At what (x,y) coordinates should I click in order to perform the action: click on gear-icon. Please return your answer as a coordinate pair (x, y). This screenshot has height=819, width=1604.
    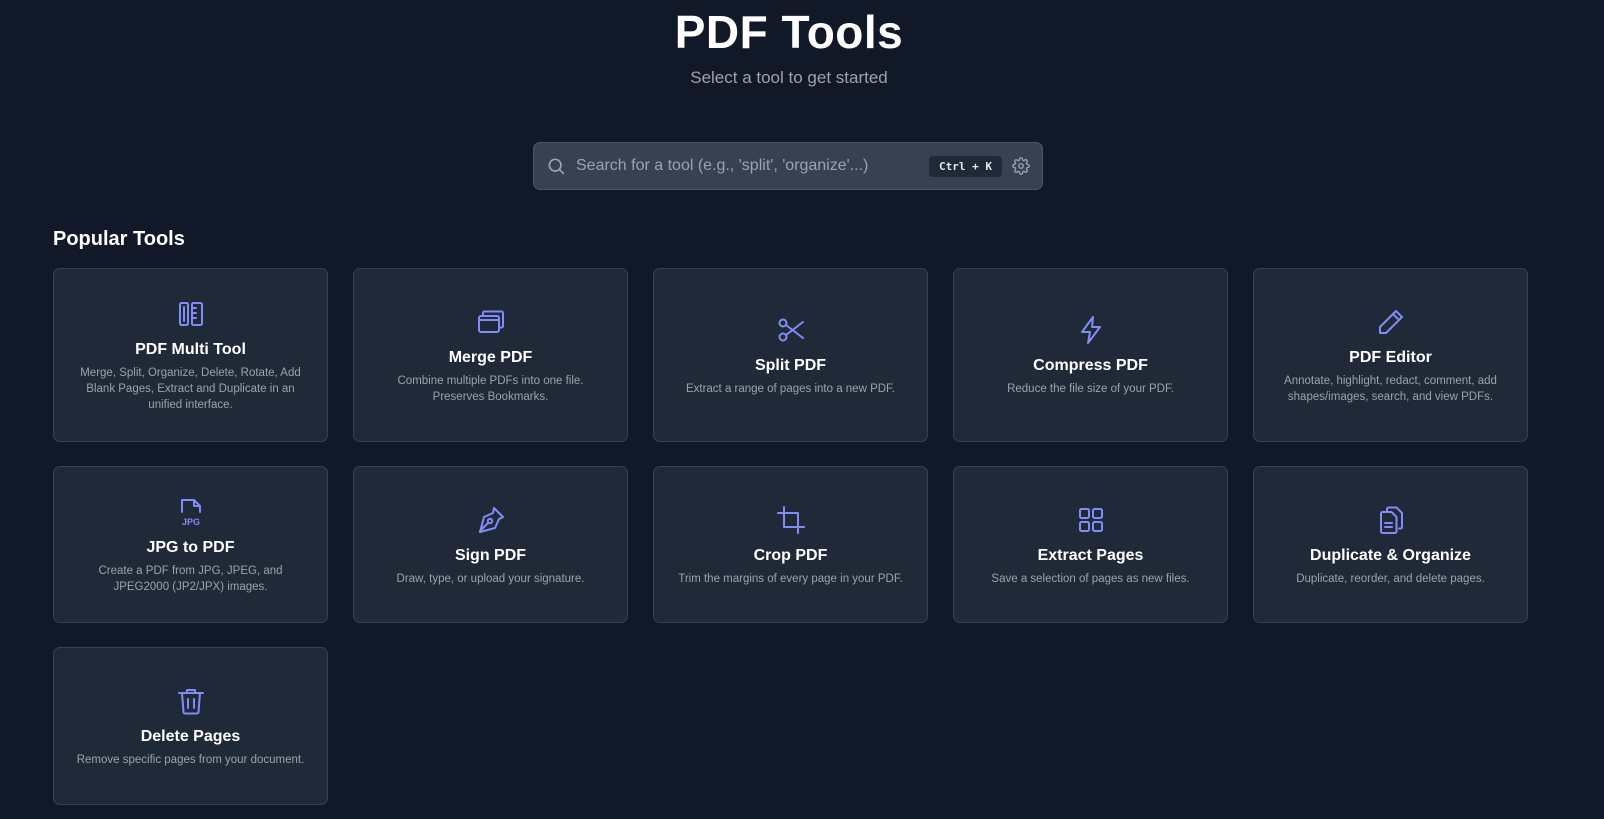
    Looking at the image, I should click on (1021, 166).